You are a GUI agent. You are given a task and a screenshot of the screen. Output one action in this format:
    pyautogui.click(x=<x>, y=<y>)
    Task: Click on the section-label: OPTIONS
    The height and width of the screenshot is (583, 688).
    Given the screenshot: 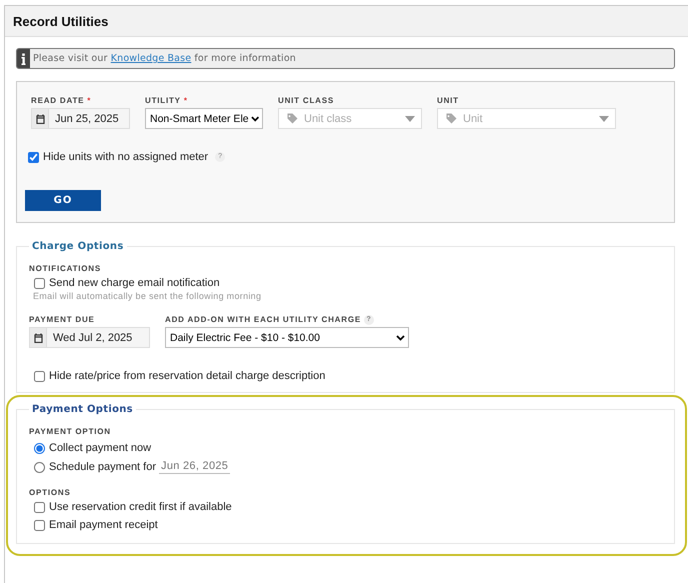 What is the action you would take?
    pyautogui.click(x=50, y=493)
    